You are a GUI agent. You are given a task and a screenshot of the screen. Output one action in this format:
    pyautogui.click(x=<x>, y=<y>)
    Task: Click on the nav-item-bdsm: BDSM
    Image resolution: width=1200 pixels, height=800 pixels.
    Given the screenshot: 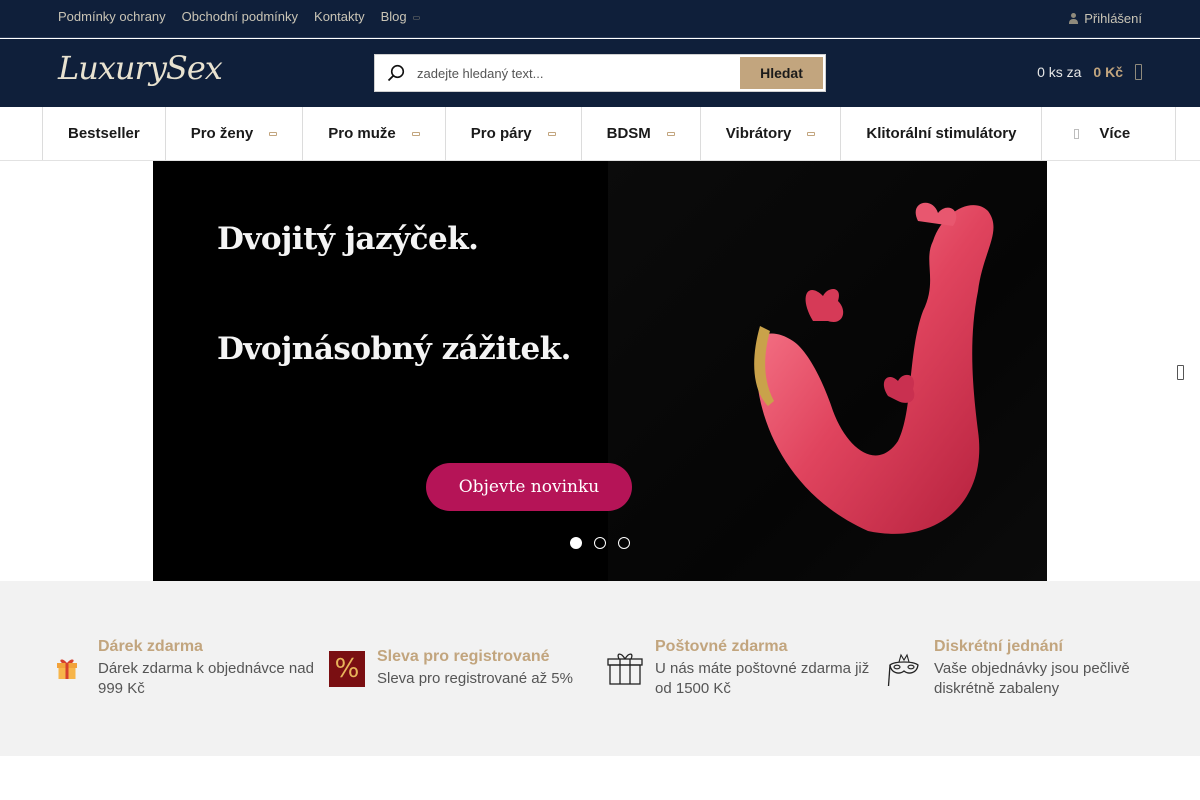 What is the action you would take?
    pyautogui.click(x=641, y=133)
    